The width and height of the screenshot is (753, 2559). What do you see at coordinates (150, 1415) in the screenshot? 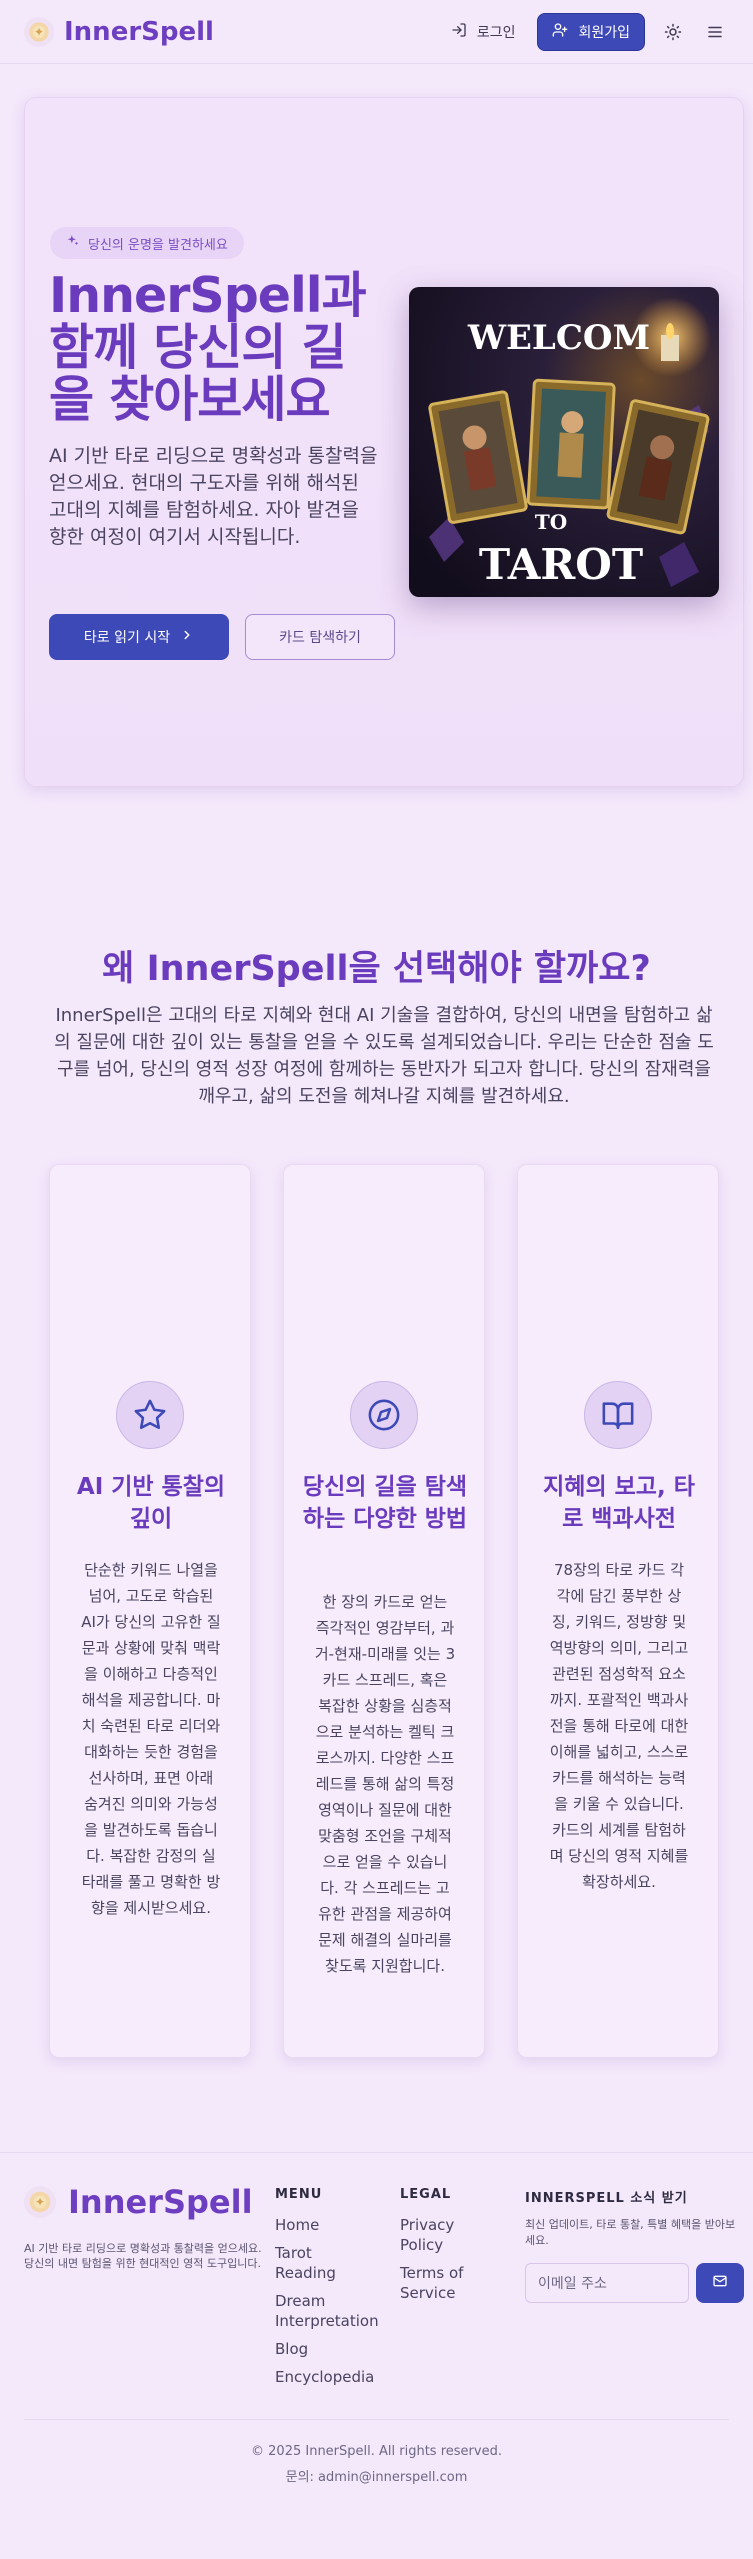
I see `star-icon` at bounding box center [150, 1415].